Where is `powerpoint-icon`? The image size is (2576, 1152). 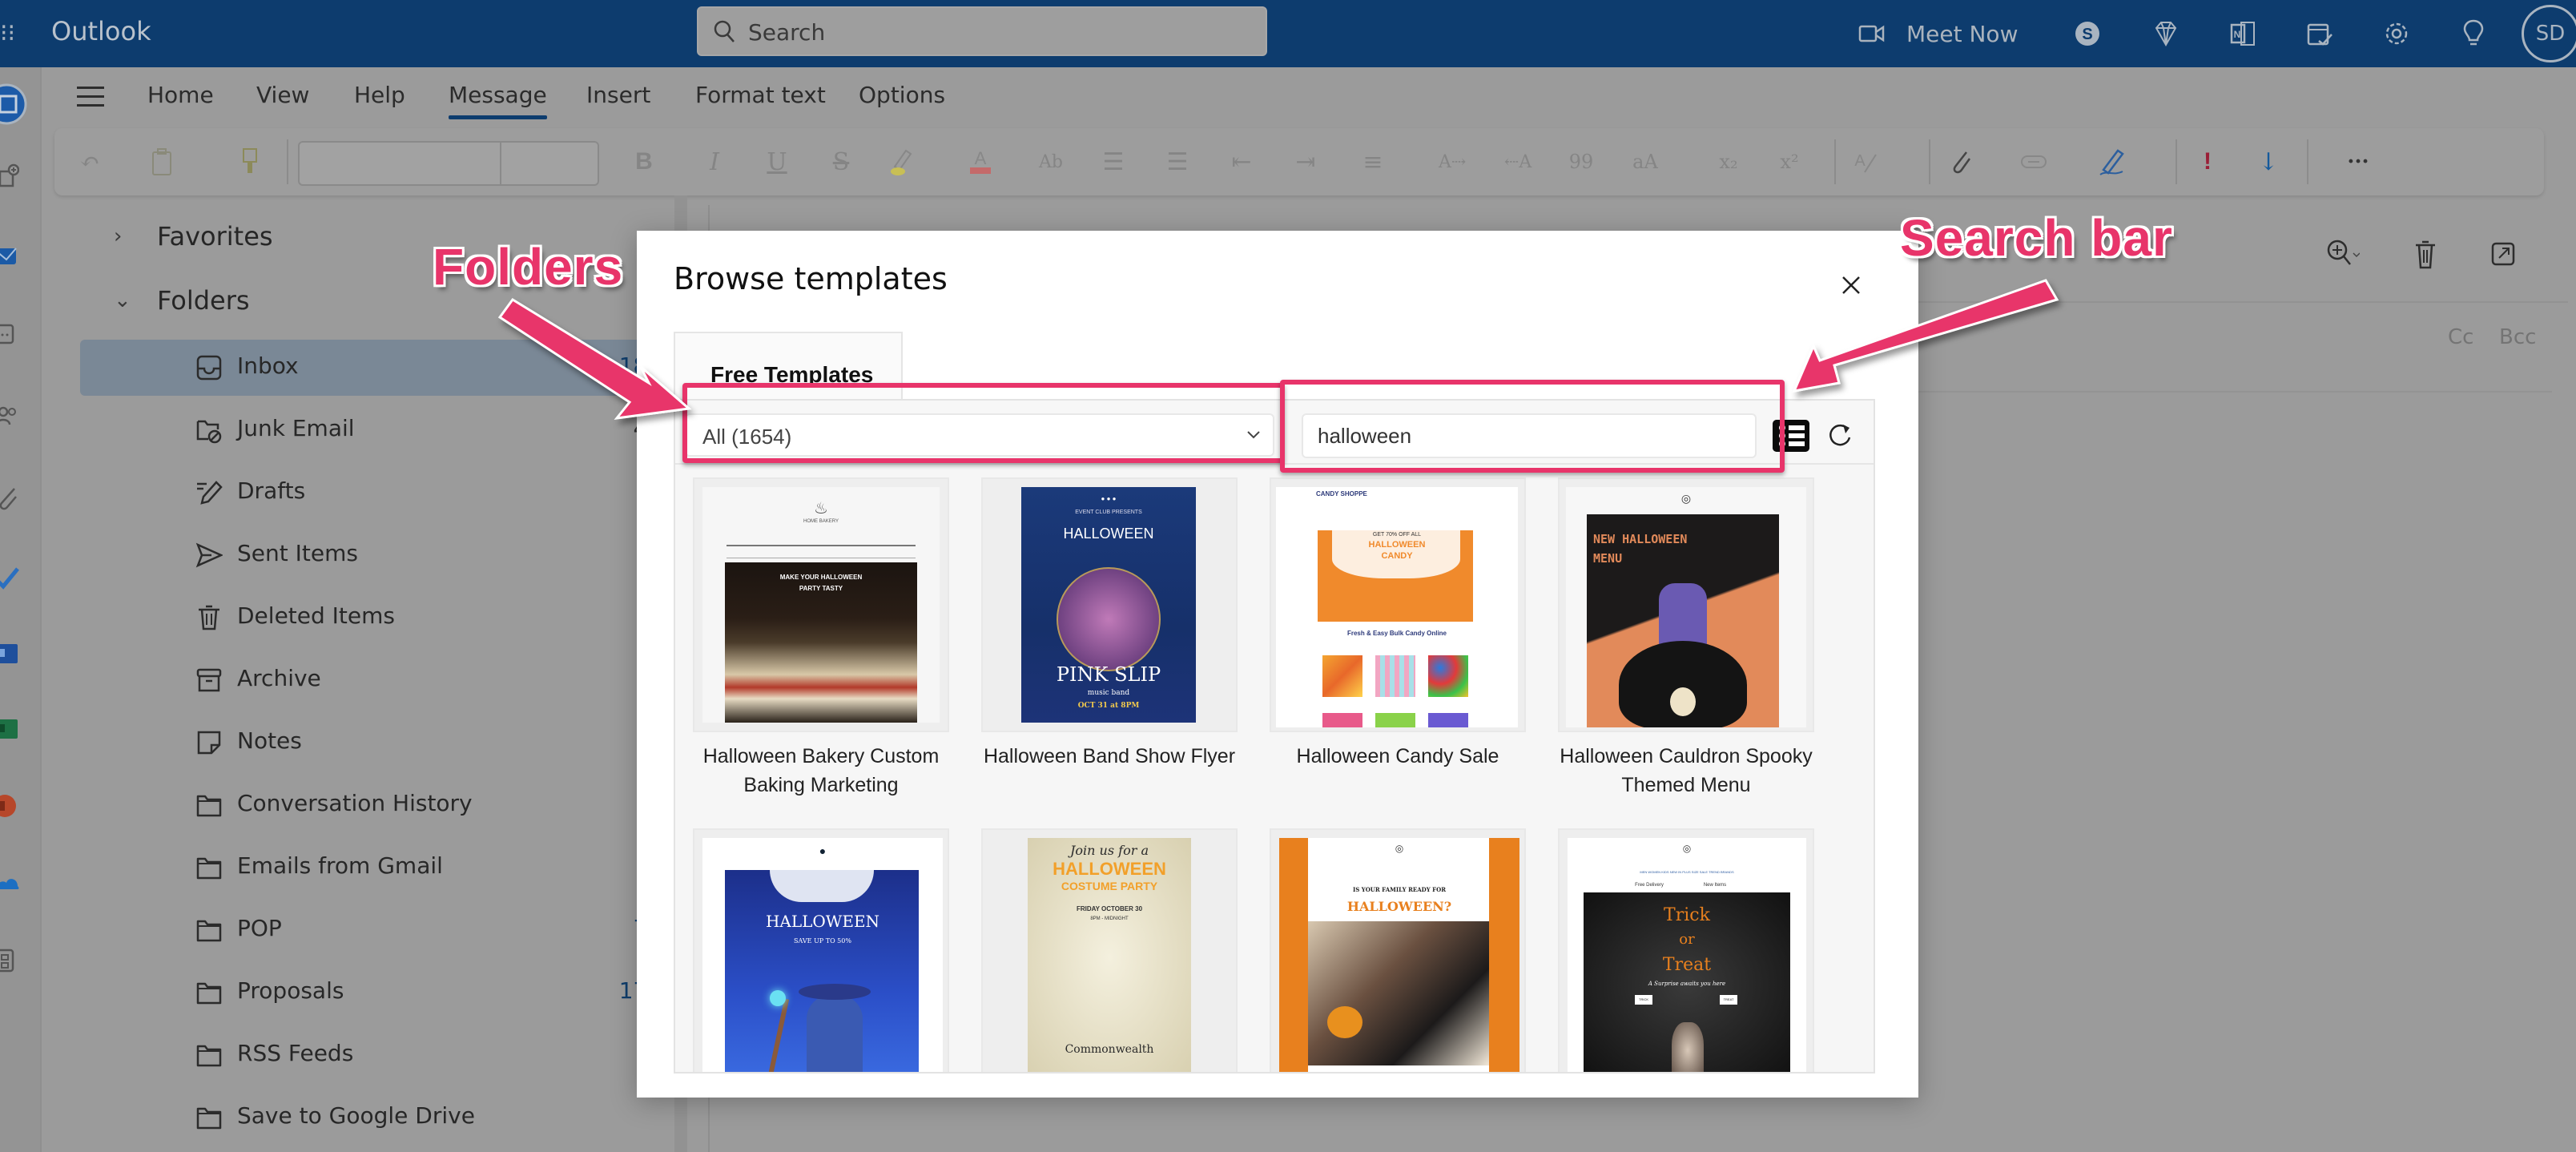
powerpoint-icon is located at coordinates (9, 806).